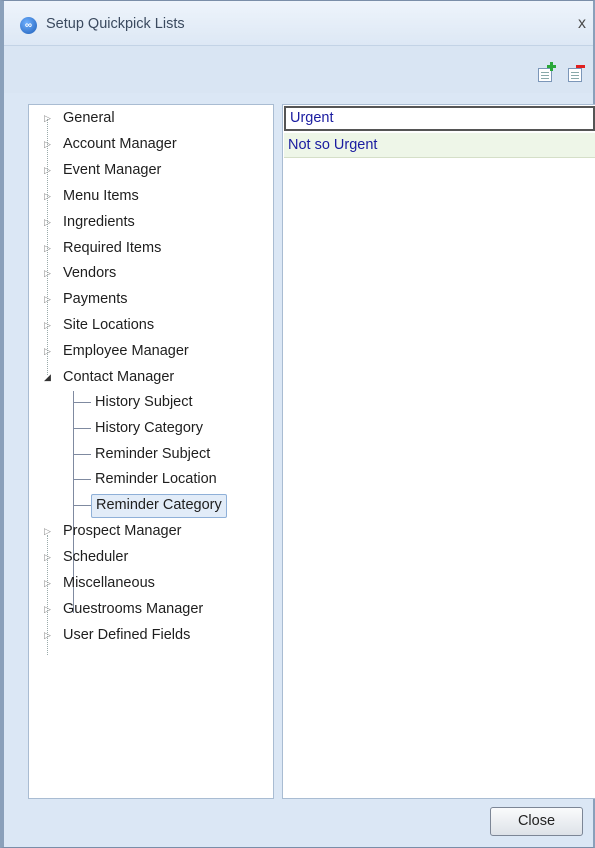 The width and height of the screenshot is (595, 848). What do you see at coordinates (575, 72) in the screenshot?
I see `delete-list-icon` at bounding box center [575, 72].